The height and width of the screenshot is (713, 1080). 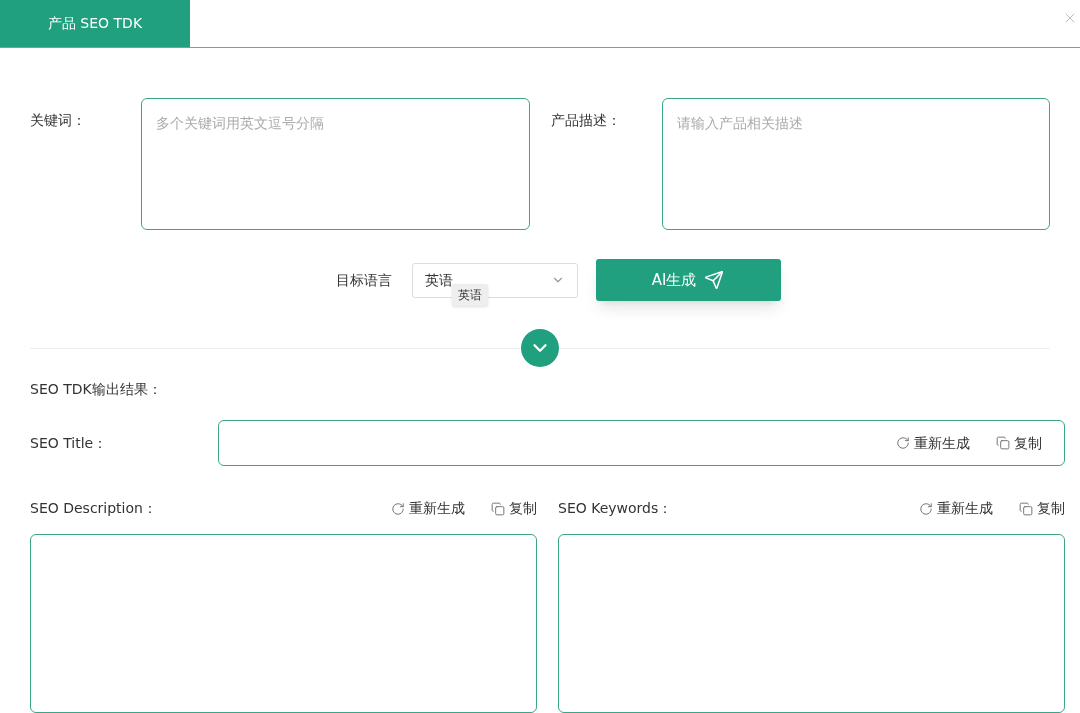 I want to click on section-heading: SEO TDK输出结果：, so click(x=96, y=389).